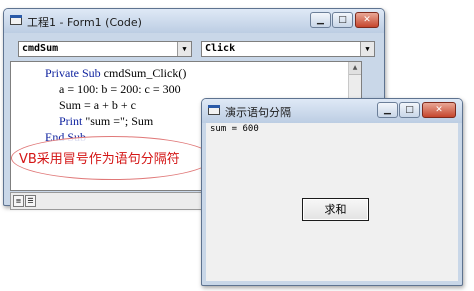 The width and height of the screenshot is (474, 291). Describe the element at coordinates (97, 105) in the screenshot. I see `code-line: Sum = a + b + c` at that location.